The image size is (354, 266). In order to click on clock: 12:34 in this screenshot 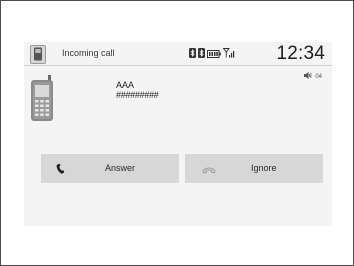, I will do `click(300, 53)`.